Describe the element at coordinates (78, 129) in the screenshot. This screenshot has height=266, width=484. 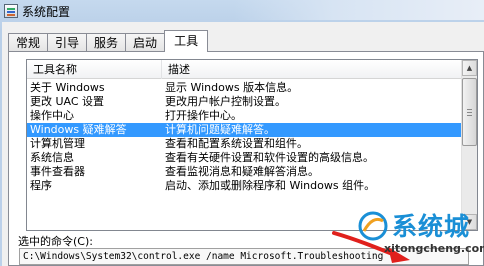
I see `tool-name: Windows 疑难解答` at that location.